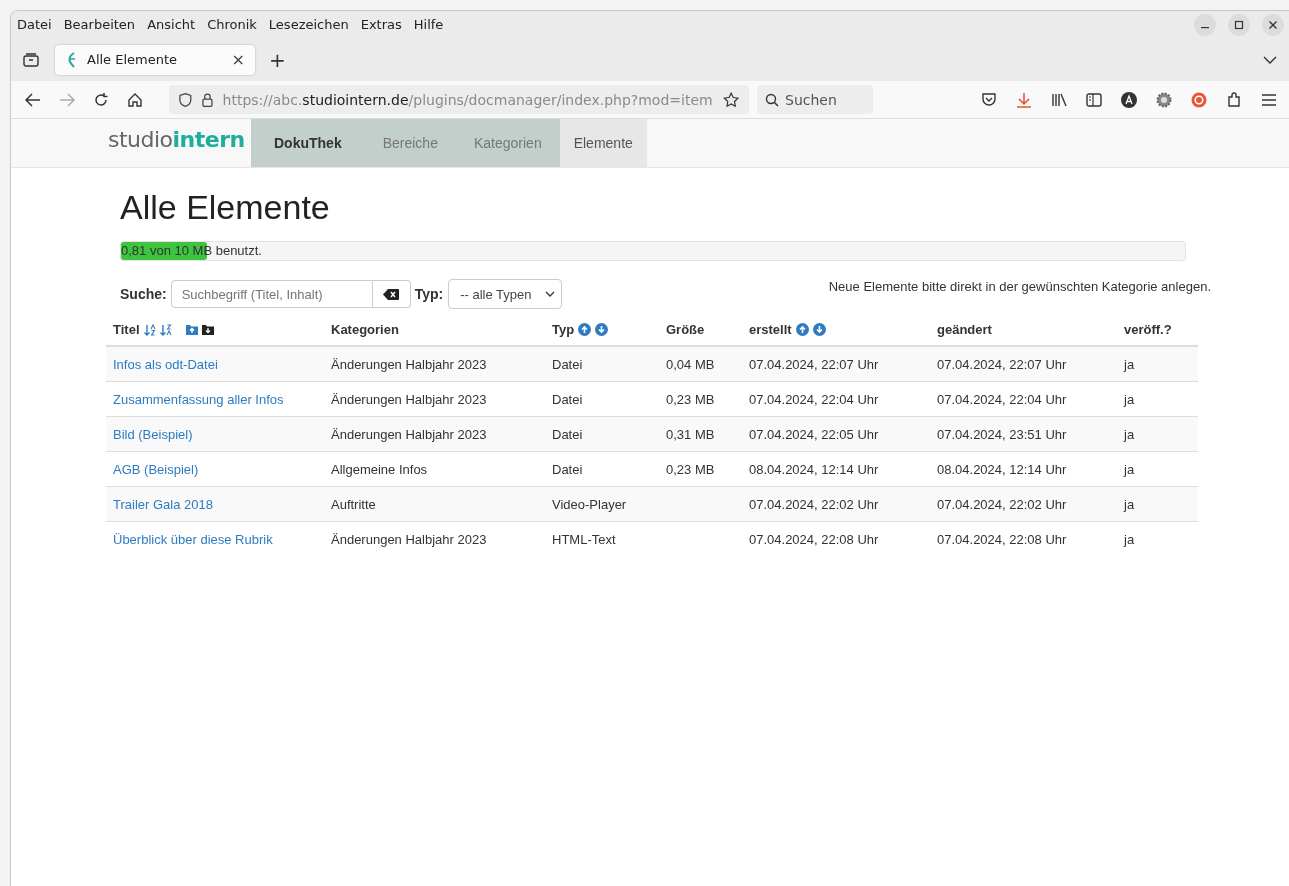  I want to click on back-icon, so click(33, 99).